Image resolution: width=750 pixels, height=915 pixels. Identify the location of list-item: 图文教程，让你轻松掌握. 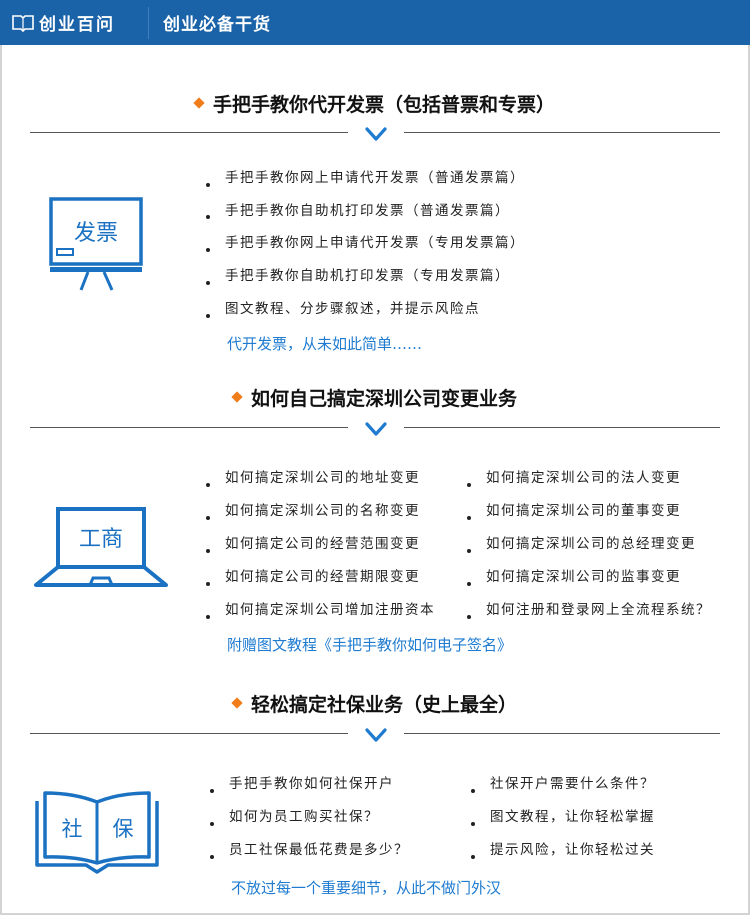
(561, 823).